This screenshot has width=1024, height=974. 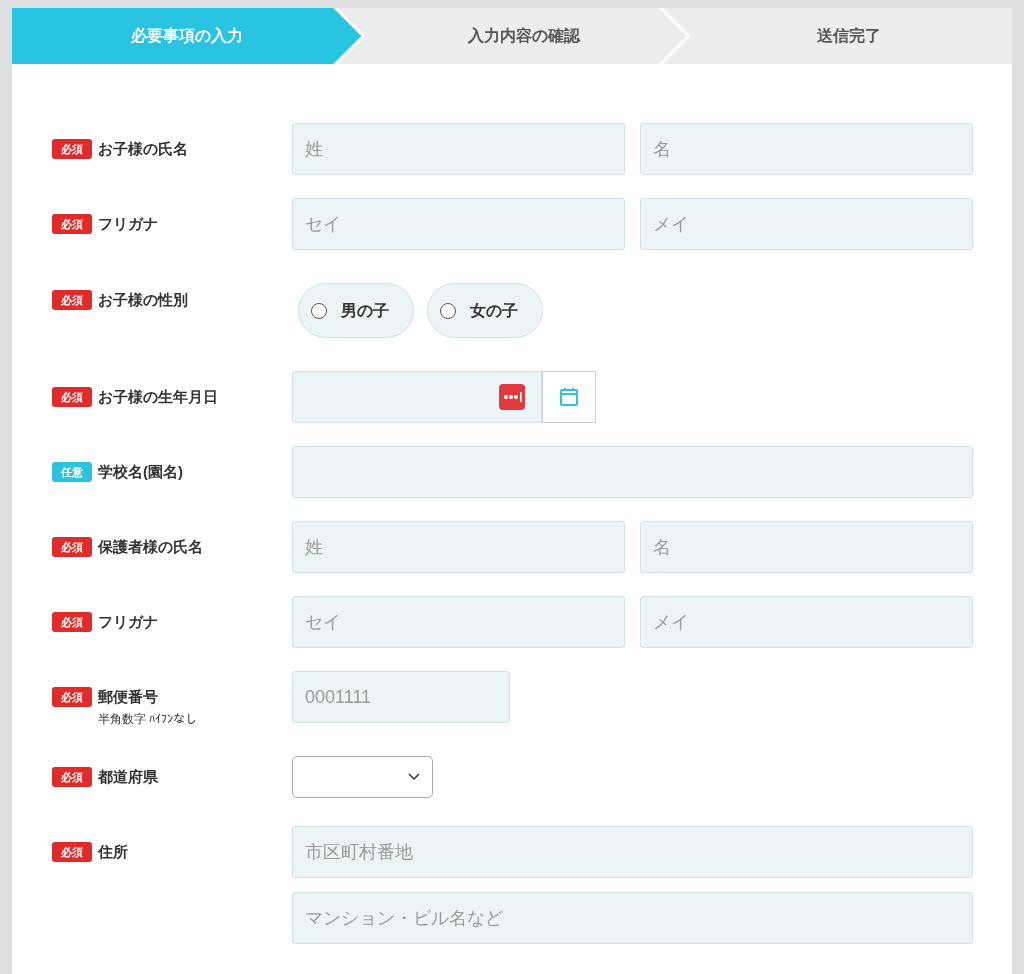 I want to click on field-label: お子様の氏名, so click(x=143, y=149).